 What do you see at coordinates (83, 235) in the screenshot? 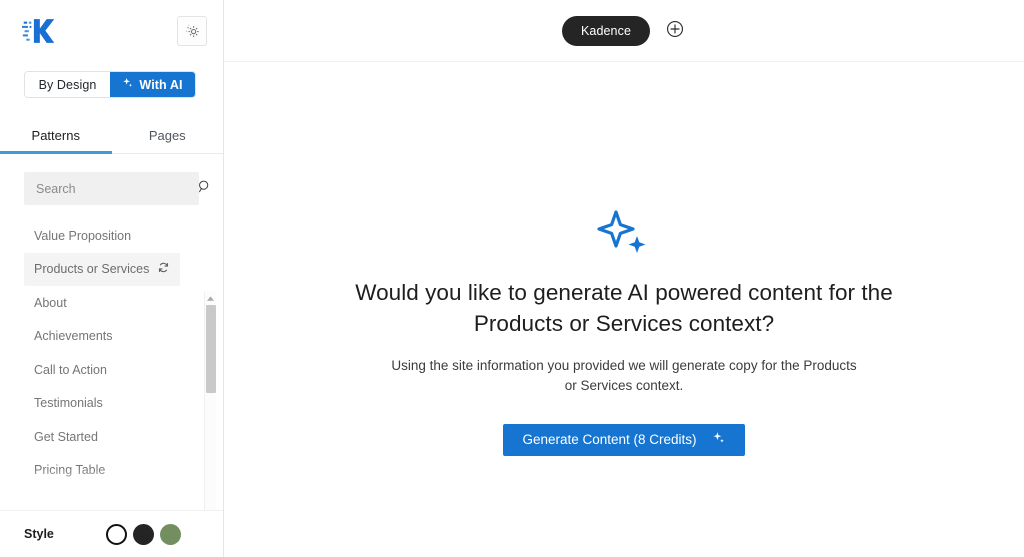
I see `pattern-label: Value Proposition` at bounding box center [83, 235].